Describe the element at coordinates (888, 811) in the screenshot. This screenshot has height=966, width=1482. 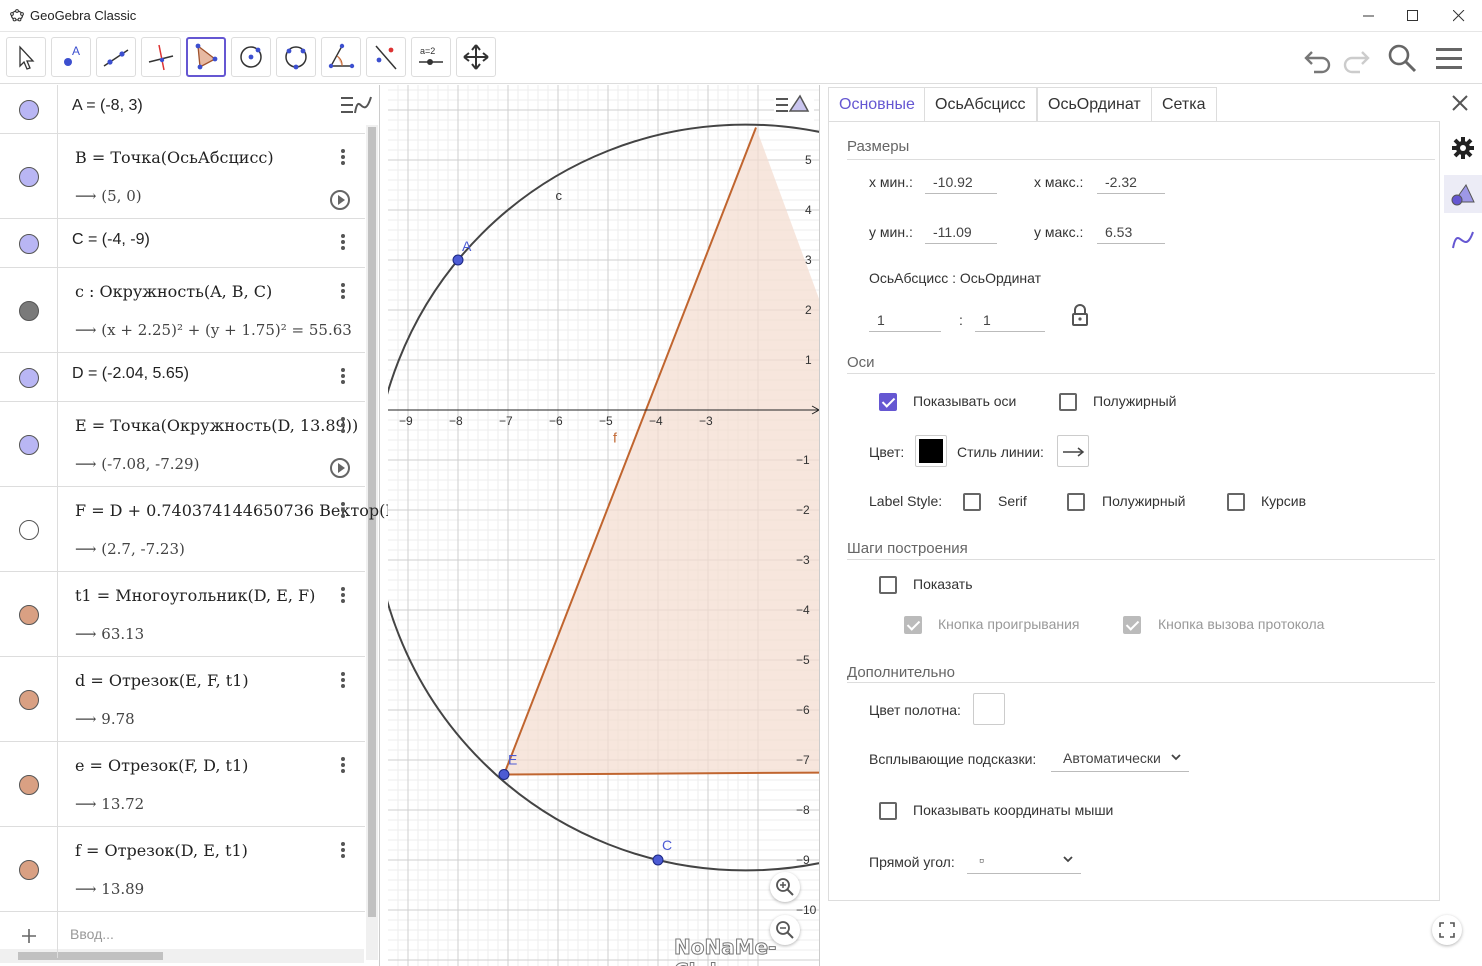
I see `mouse-coords-checkbox` at that location.